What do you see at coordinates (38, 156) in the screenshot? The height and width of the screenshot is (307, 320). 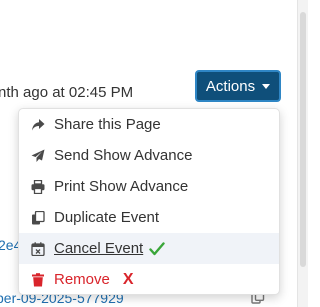 I see `send-icon` at bounding box center [38, 156].